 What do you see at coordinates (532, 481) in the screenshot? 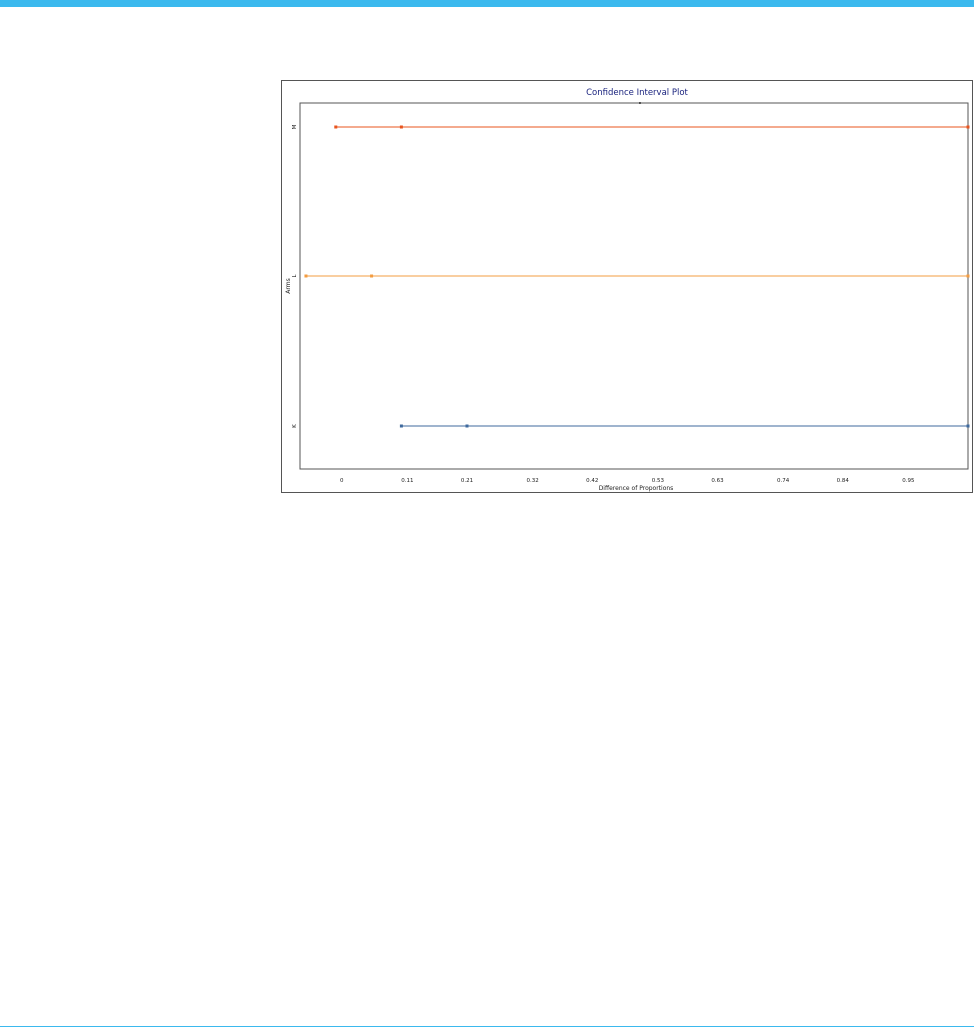
I see `x-tick-label: 0.32` at bounding box center [532, 481].